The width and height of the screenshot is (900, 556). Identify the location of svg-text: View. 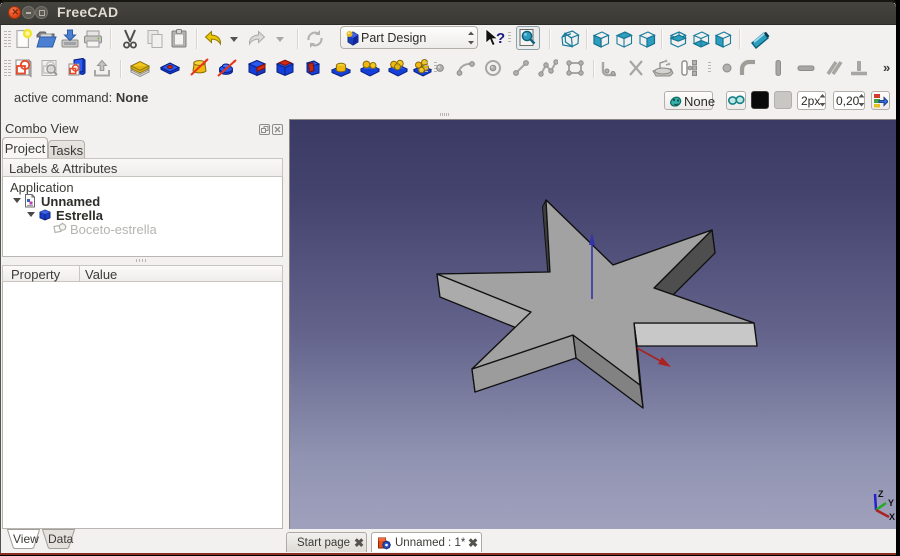
(26, 539).